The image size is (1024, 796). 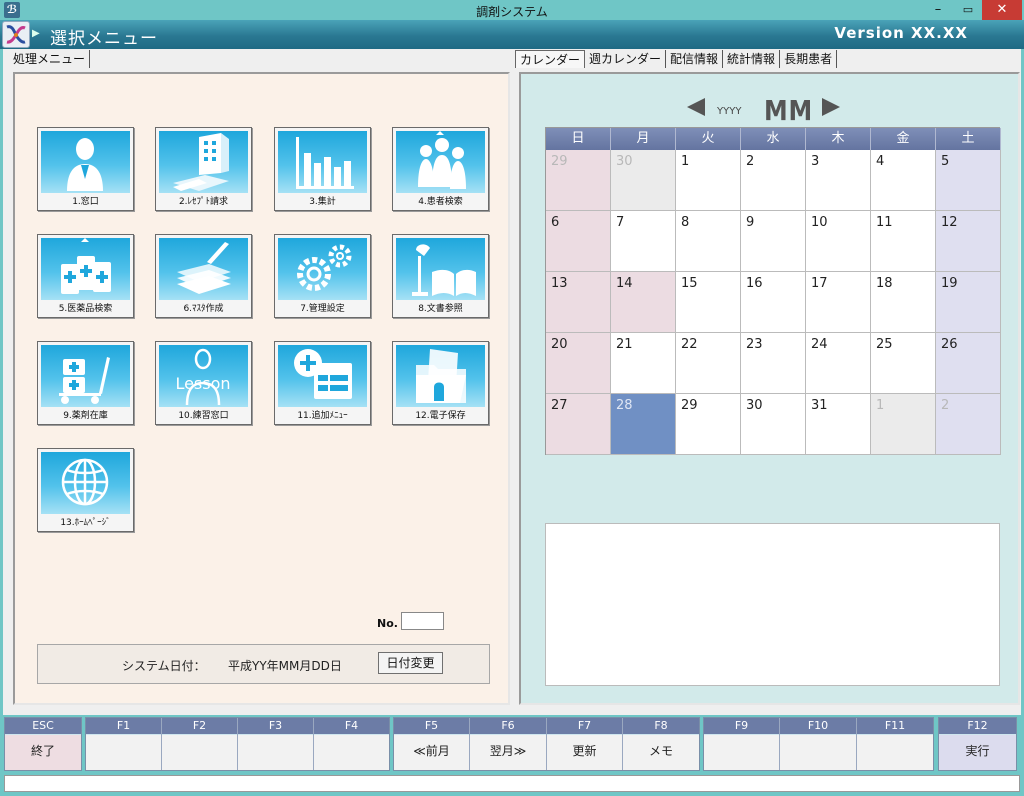 I want to click on calendar-day-cell: 23, so click(x=773, y=363).